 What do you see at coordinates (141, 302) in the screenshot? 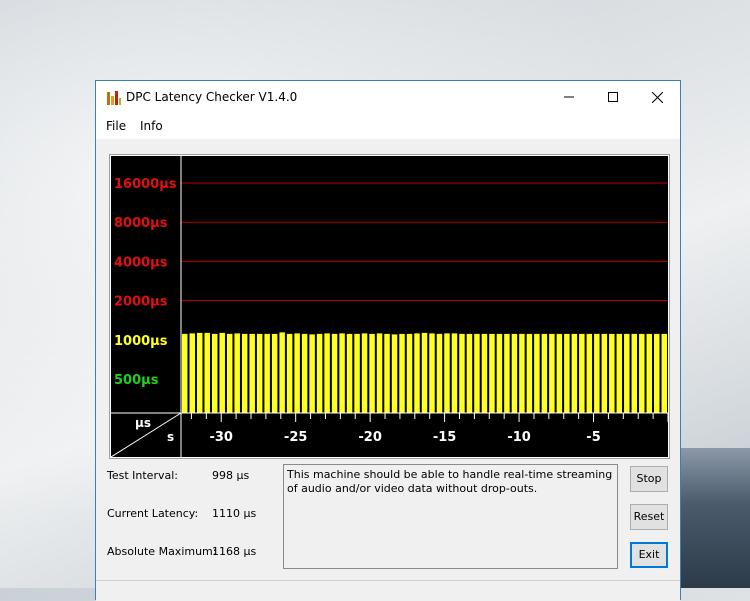
I see `y-tick-label: 2000µs` at bounding box center [141, 302].